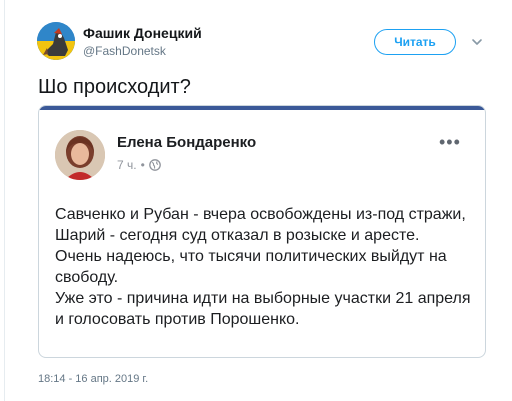  I want to click on tweet-text: Шо происходит?, so click(114, 87).